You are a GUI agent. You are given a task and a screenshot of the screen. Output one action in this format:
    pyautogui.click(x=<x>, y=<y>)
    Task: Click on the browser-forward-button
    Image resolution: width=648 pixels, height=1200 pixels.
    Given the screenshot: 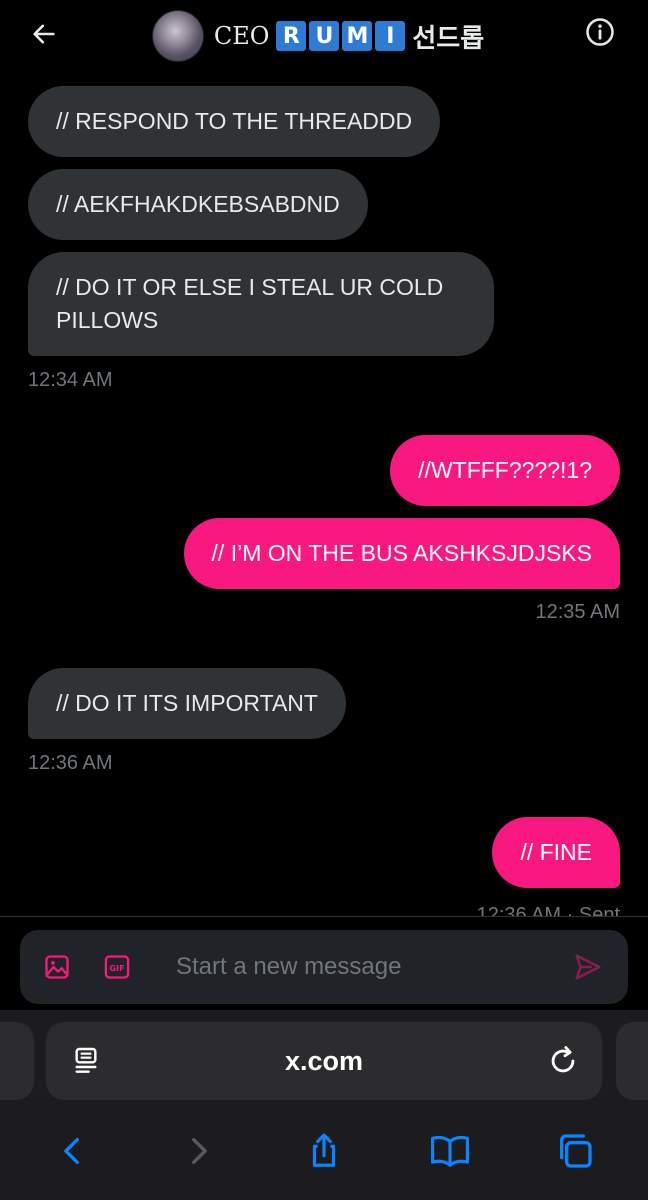 What is the action you would take?
    pyautogui.click(x=198, y=1151)
    